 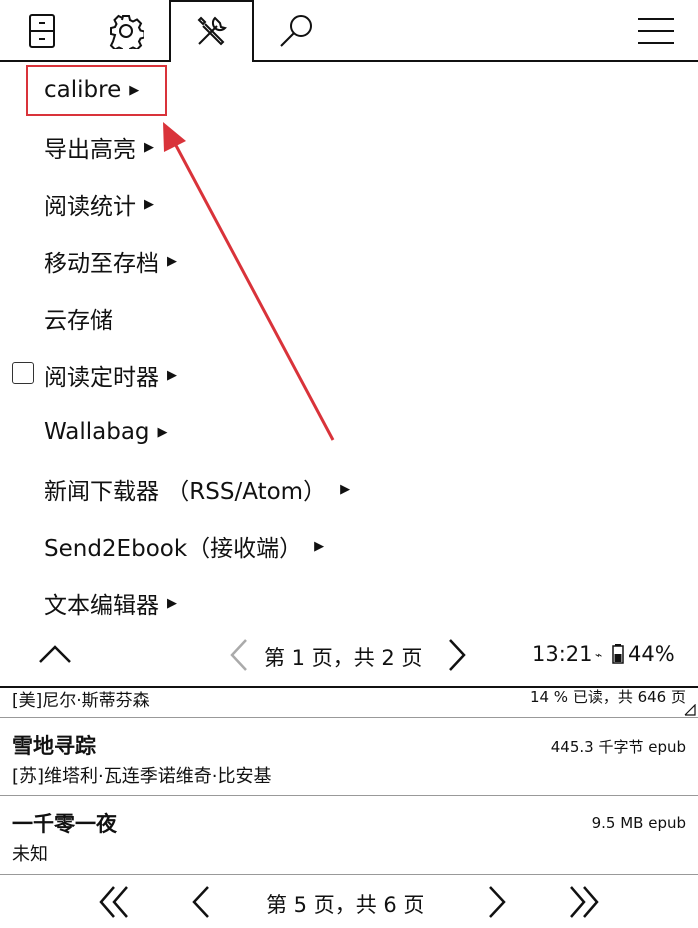 What do you see at coordinates (30, 854) in the screenshot?
I see `book-author: 未知` at bounding box center [30, 854].